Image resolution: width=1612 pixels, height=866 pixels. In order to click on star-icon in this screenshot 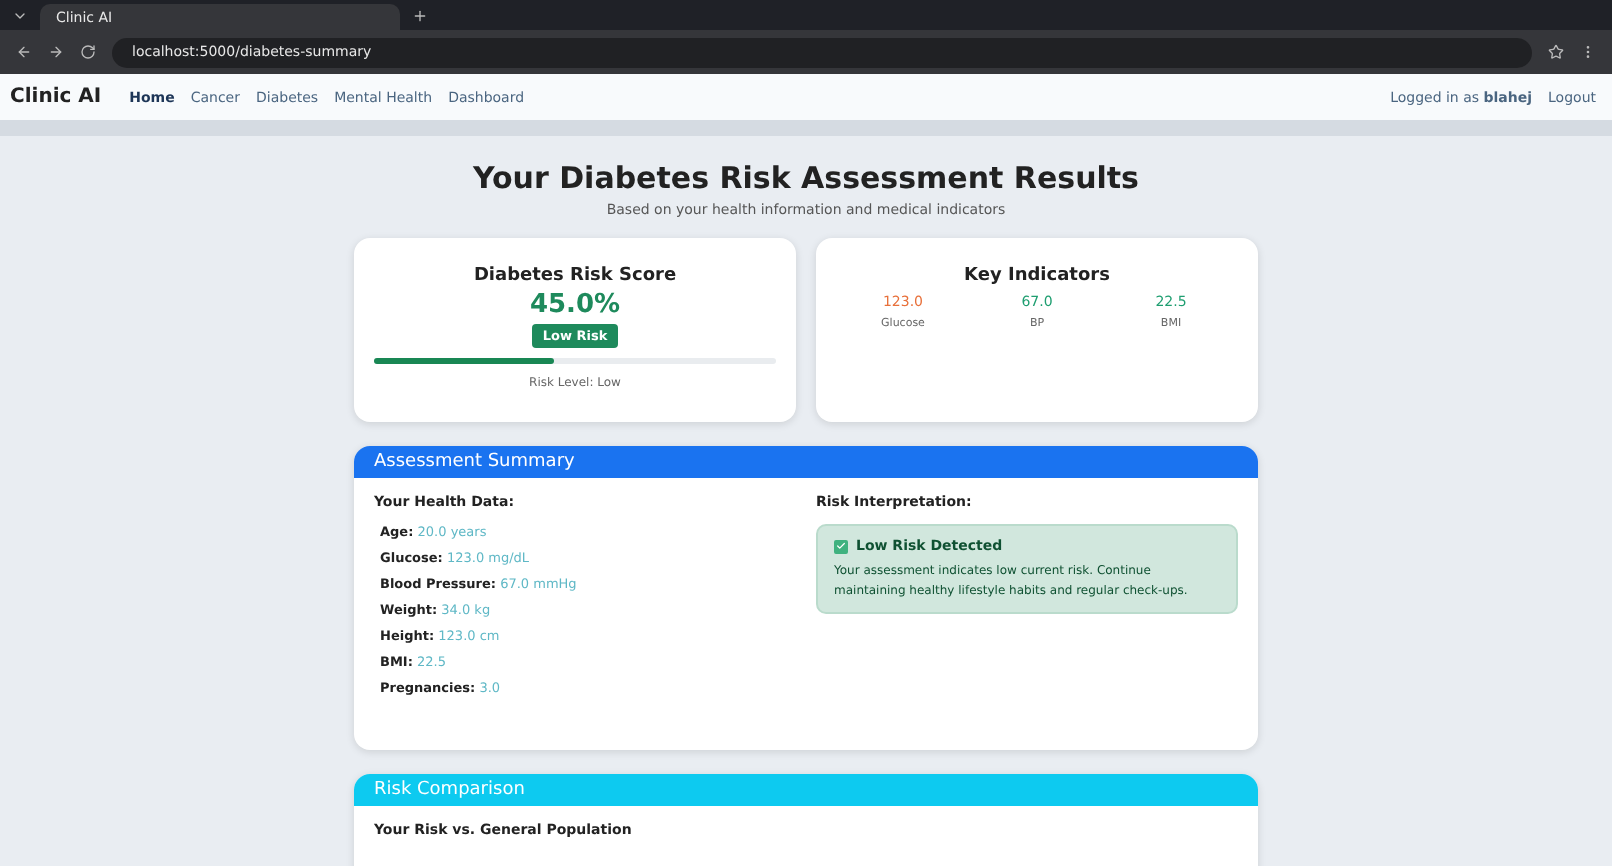, I will do `click(1556, 52)`.